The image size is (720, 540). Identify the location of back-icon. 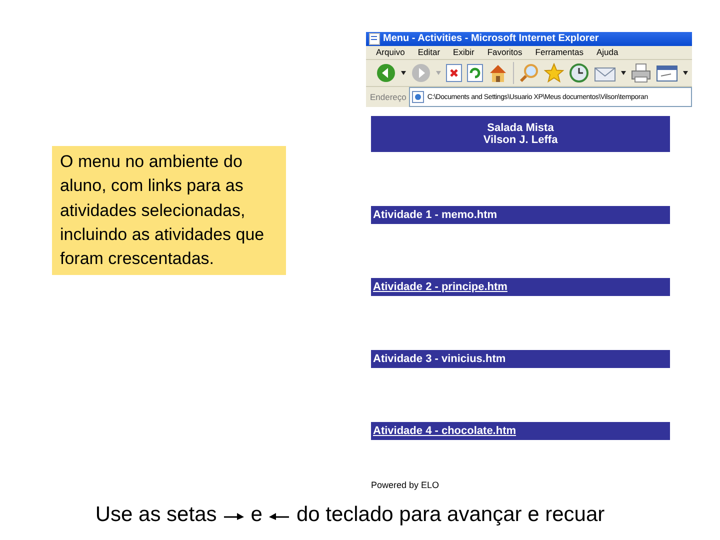
(386, 72).